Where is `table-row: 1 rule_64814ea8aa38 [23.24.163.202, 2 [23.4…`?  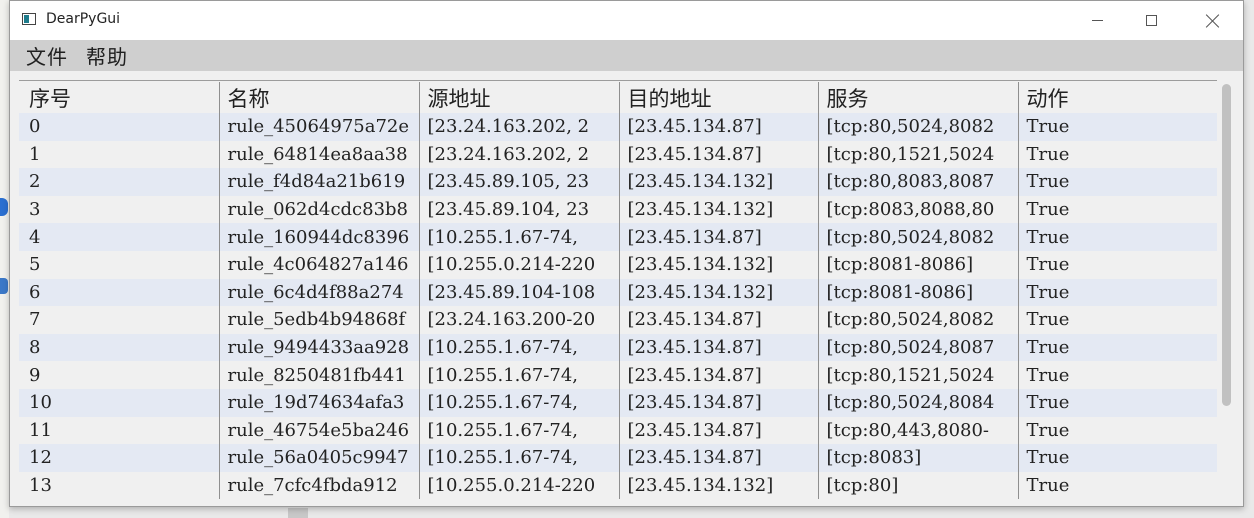
table-row: 1 rule_64814ea8aa38 [23.24.163.202, 2 [23.4… is located at coordinates (618, 154).